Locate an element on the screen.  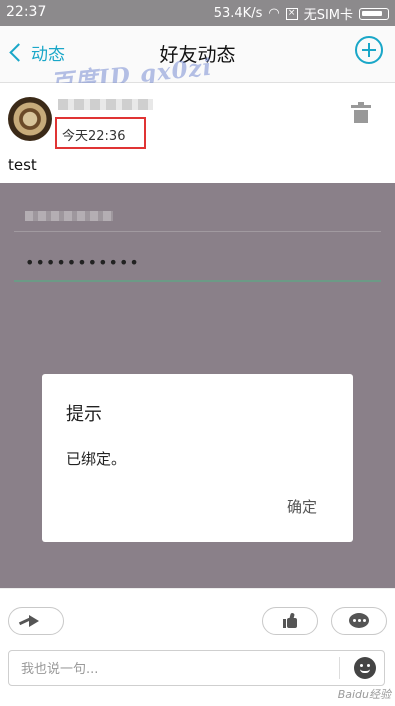
avatar is located at coordinates (30, 119).